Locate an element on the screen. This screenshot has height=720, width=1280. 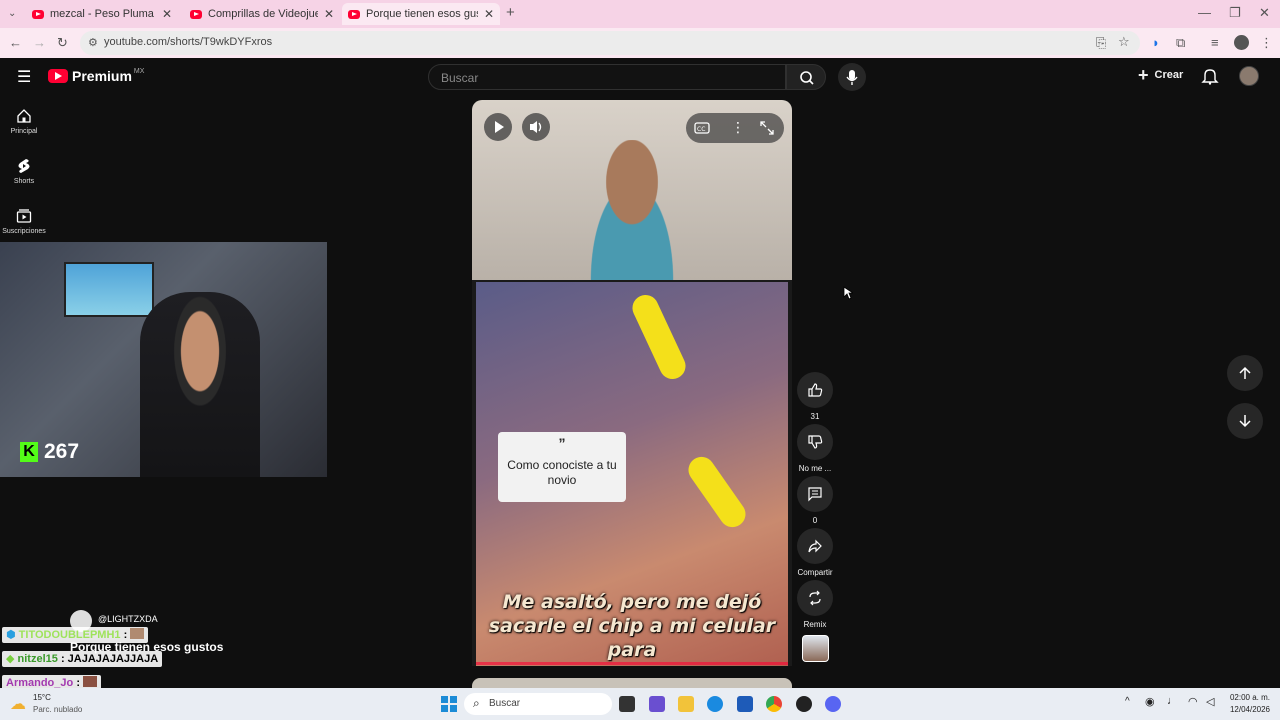
edge-icon is located at coordinates (715, 704).